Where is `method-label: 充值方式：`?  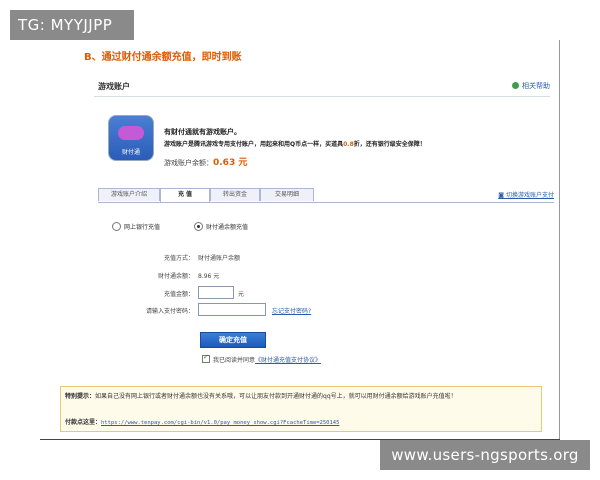
method-label: 充值方式： is located at coordinates (178, 258).